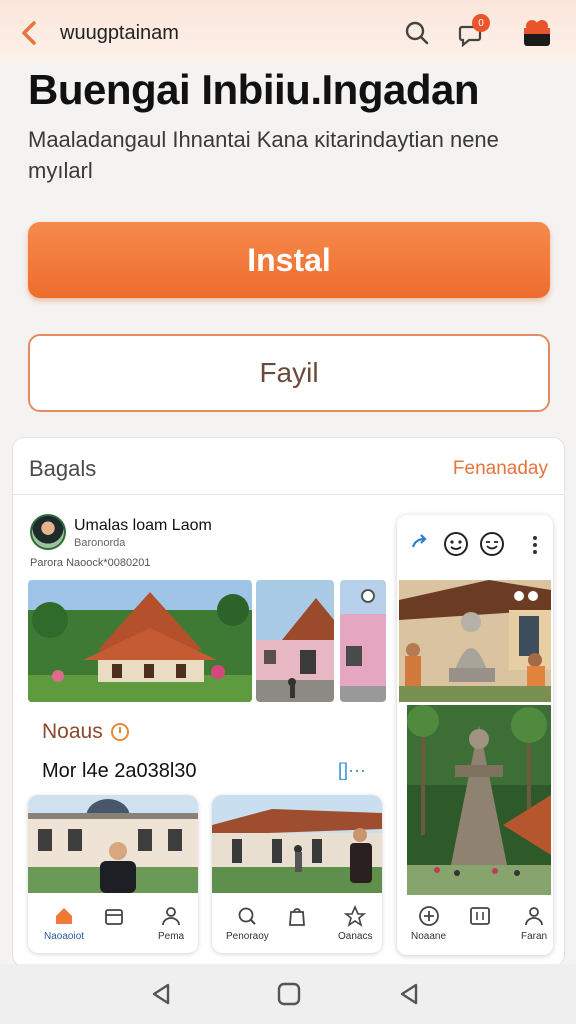 This screenshot has height=1024, width=576. I want to click on side-preview-card: Noaane Faran, so click(475, 735).